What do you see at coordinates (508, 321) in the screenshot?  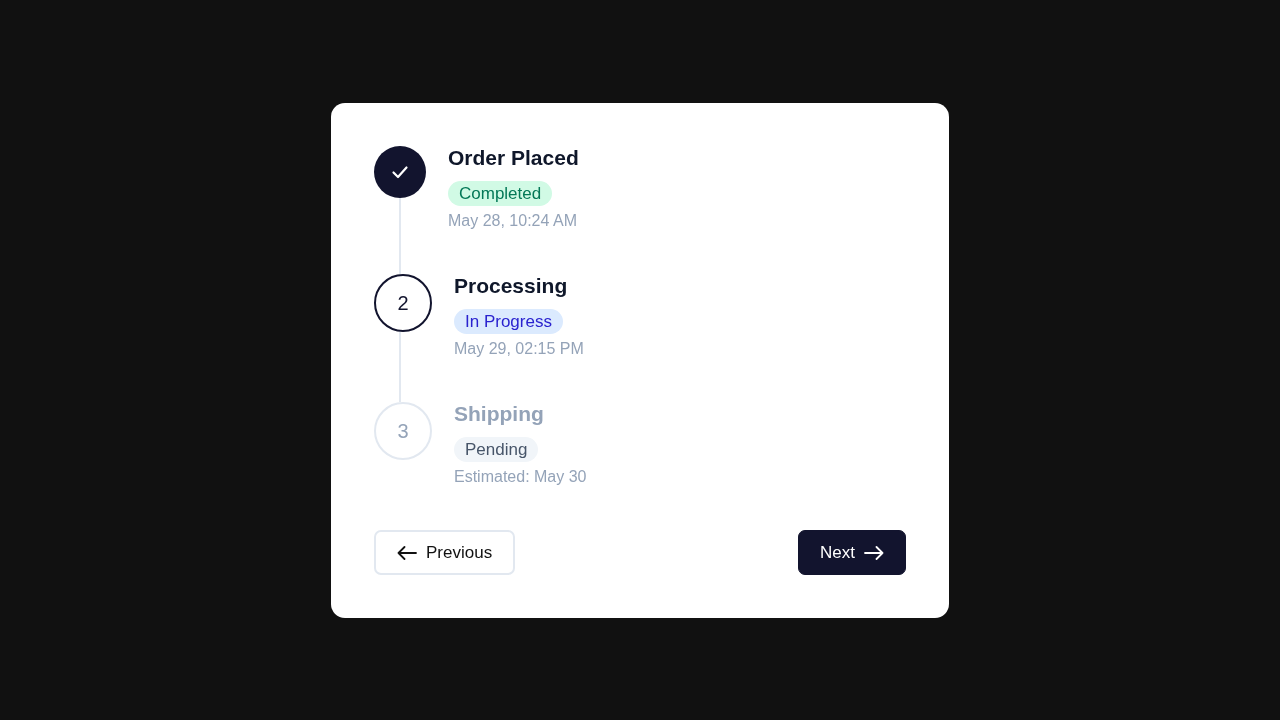 I see `status-badge: In Progress` at bounding box center [508, 321].